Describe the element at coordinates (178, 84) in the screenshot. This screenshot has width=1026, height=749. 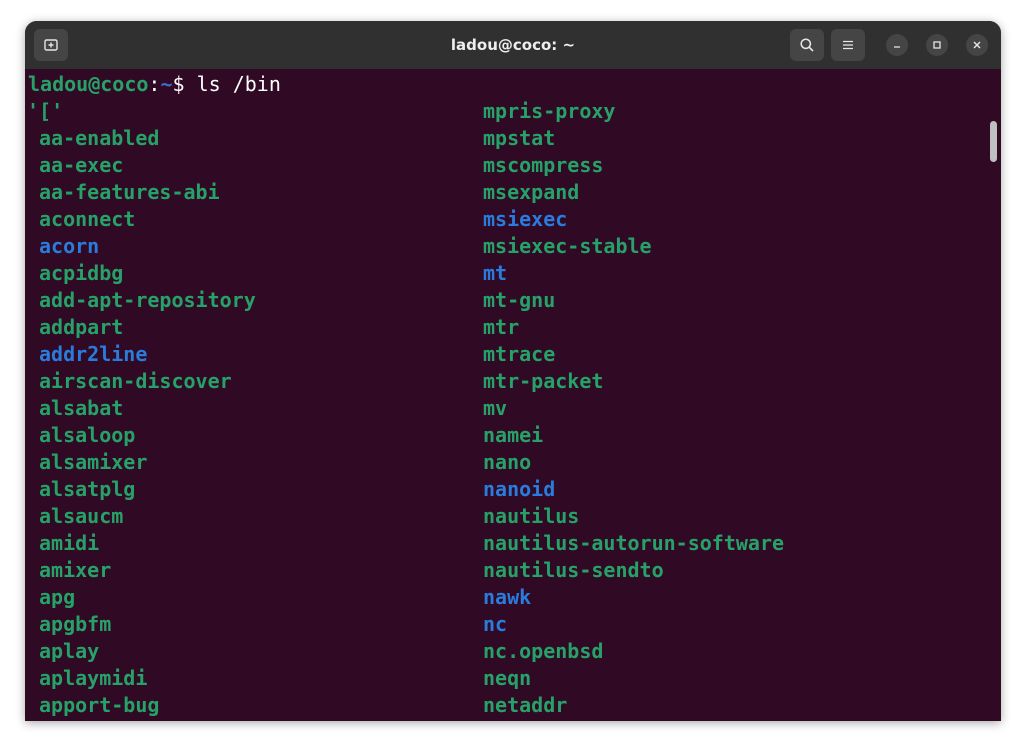
I see `prompt-symbol: $` at that location.